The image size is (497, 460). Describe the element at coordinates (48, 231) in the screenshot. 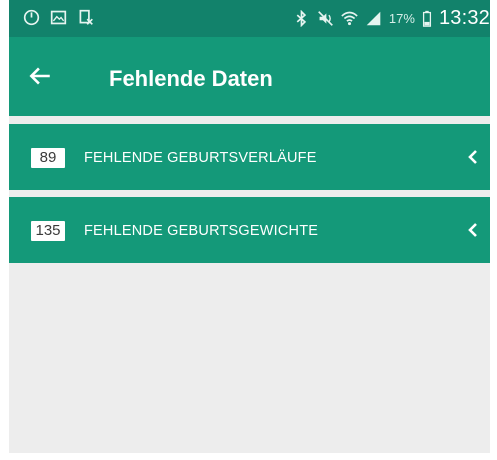

I see `count-badge: 135` at that location.